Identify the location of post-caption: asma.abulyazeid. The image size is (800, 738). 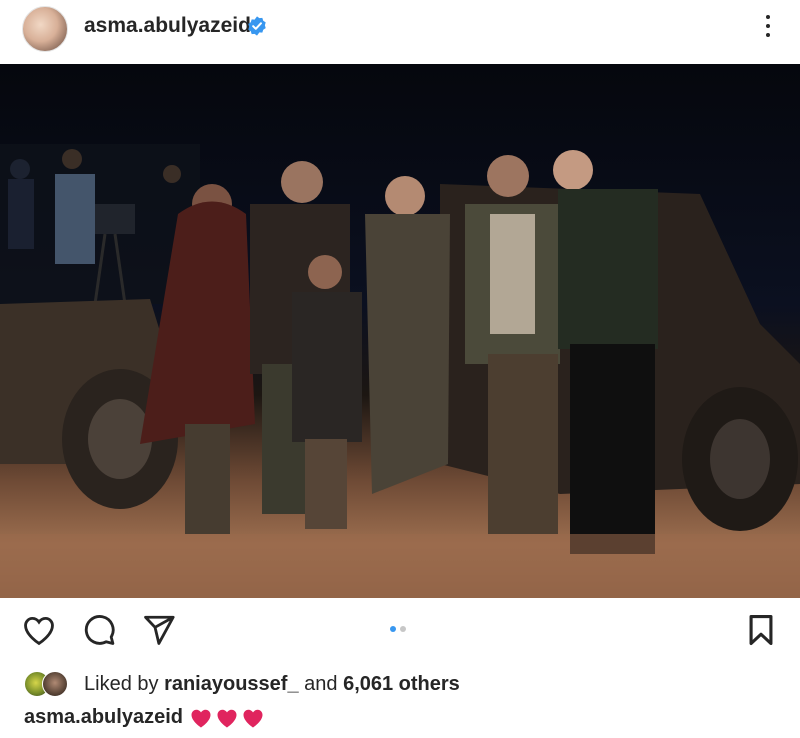
(144, 717).